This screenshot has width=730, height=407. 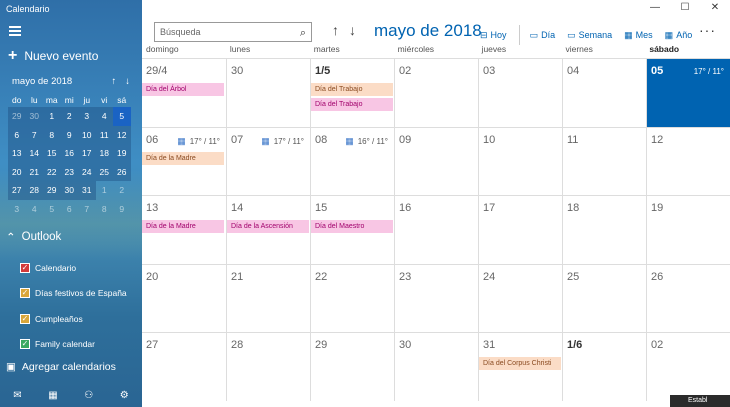 I want to click on day-cell: 1/5 Día del Trabajo Día del Trabajo, so click(x=352, y=93).